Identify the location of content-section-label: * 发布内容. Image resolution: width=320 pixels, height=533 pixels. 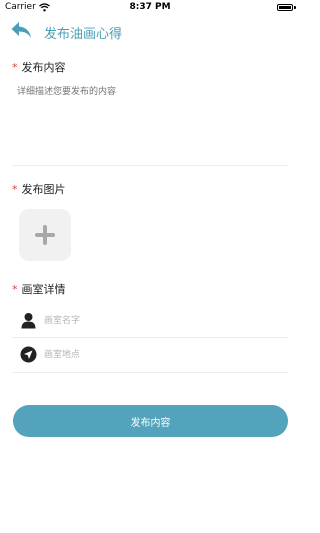
(39, 67).